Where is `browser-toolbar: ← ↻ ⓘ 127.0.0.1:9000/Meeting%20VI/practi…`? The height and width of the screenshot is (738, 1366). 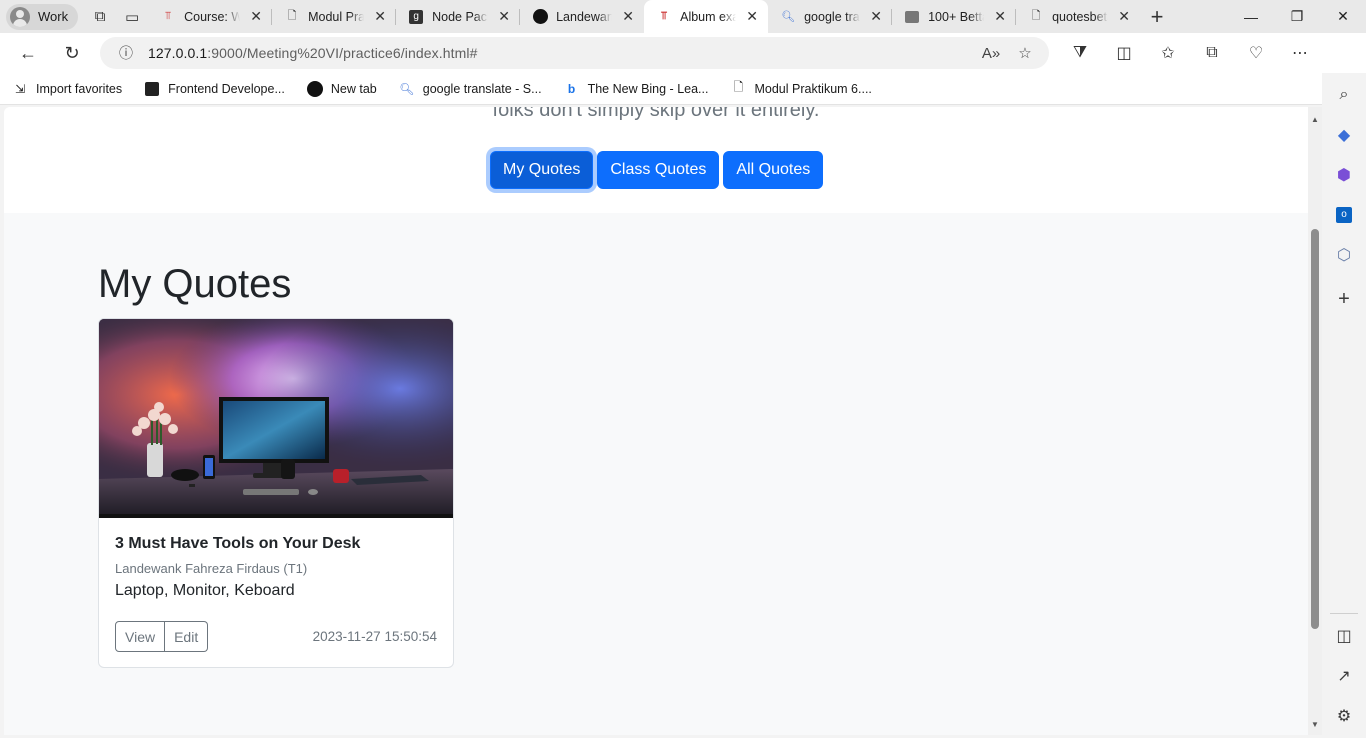 browser-toolbar: ← ↻ ⓘ 127.0.0.1:9000/Meeting%20VI/practi… is located at coordinates (683, 66).